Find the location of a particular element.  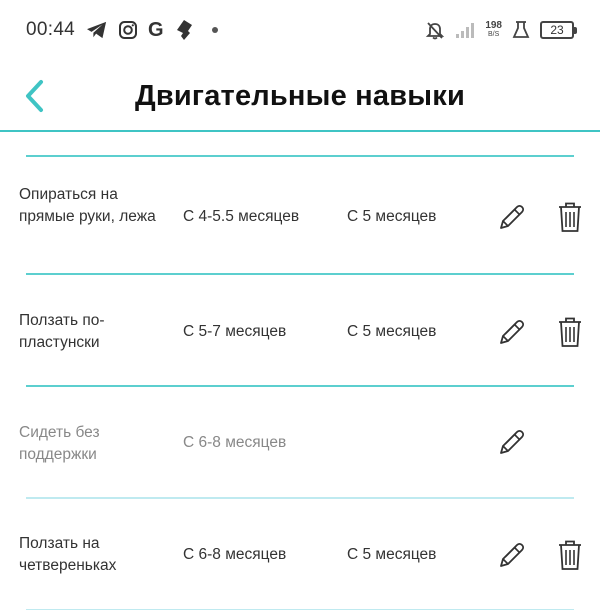

notification-icons: G is located at coordinates (152, 30).